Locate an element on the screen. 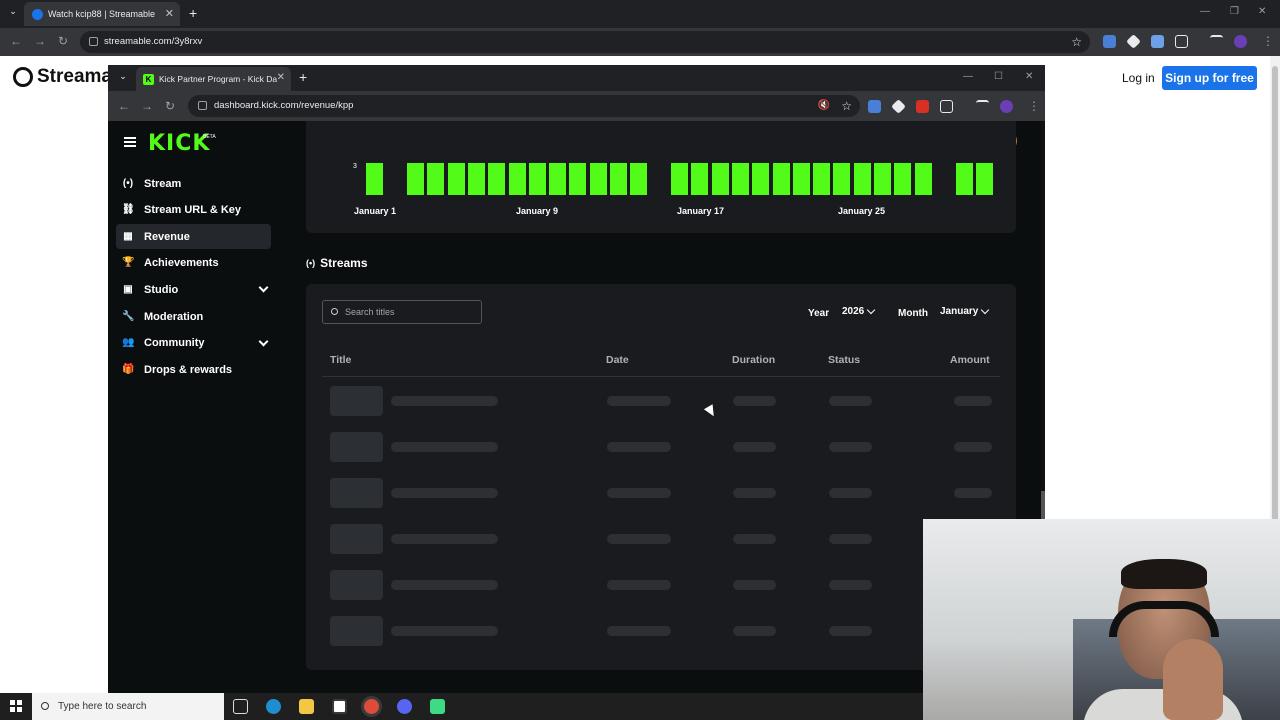 This screenshot has width=1280, height=720. bookmark-star-icon: ☆ is located at coordinates (1076, 42).